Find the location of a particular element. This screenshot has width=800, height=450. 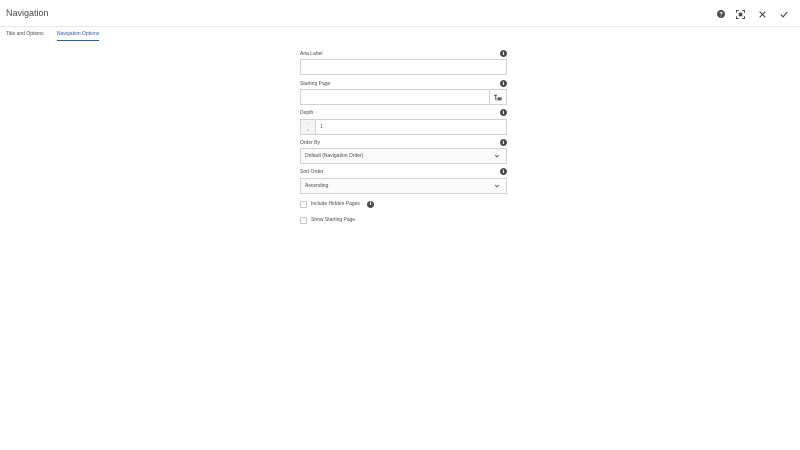

include-hidden-pages-row: Include Hidden Pages i is located at coordinates (337, 204).